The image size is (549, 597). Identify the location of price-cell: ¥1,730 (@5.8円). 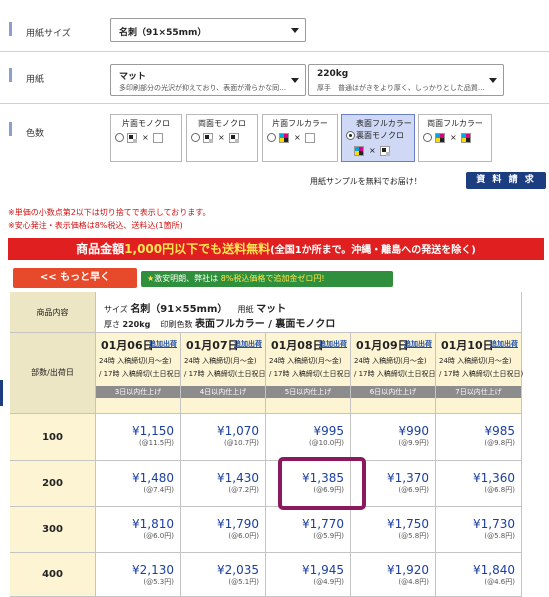
(479, 530).